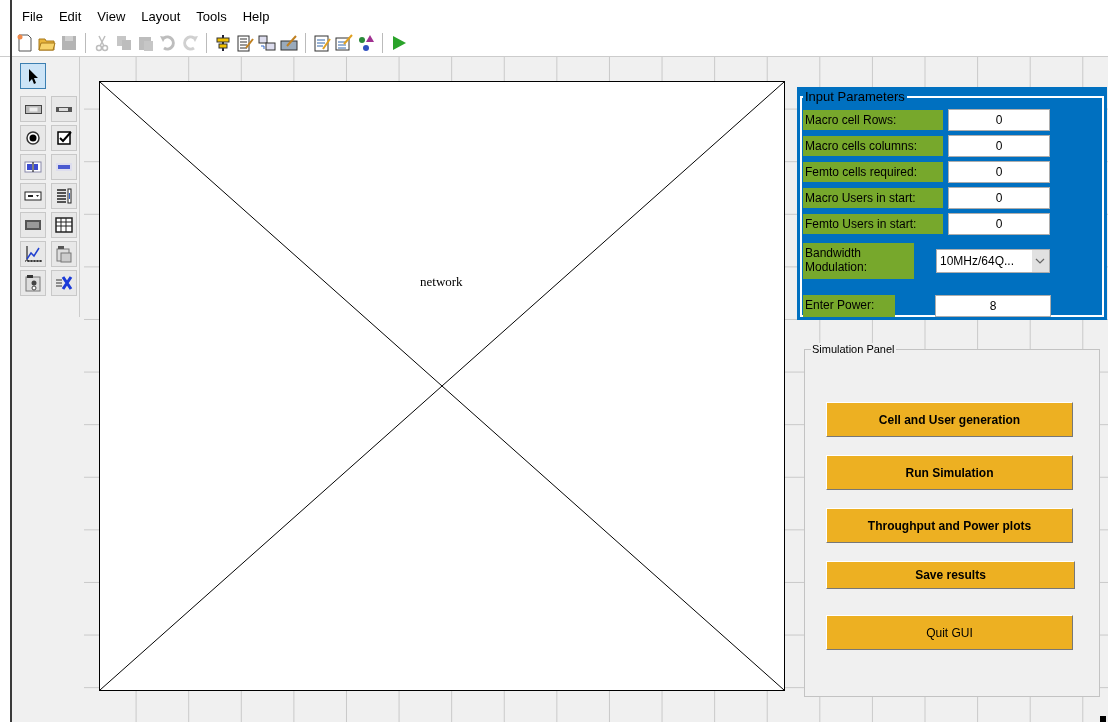  Describe the element at coordinates (855, 96) in the screenshot. I see `panel-title: Input Parameters` at that location.